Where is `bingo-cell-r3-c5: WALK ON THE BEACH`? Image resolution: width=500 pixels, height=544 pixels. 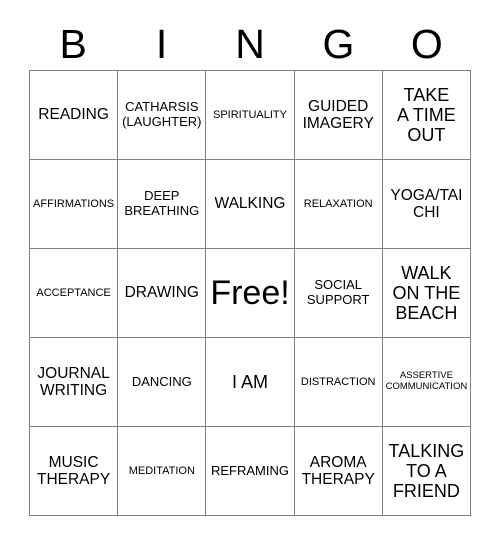 bingo-cell-r3-c5: WALK ON THE BEACH is located at coordinates (426, 293).